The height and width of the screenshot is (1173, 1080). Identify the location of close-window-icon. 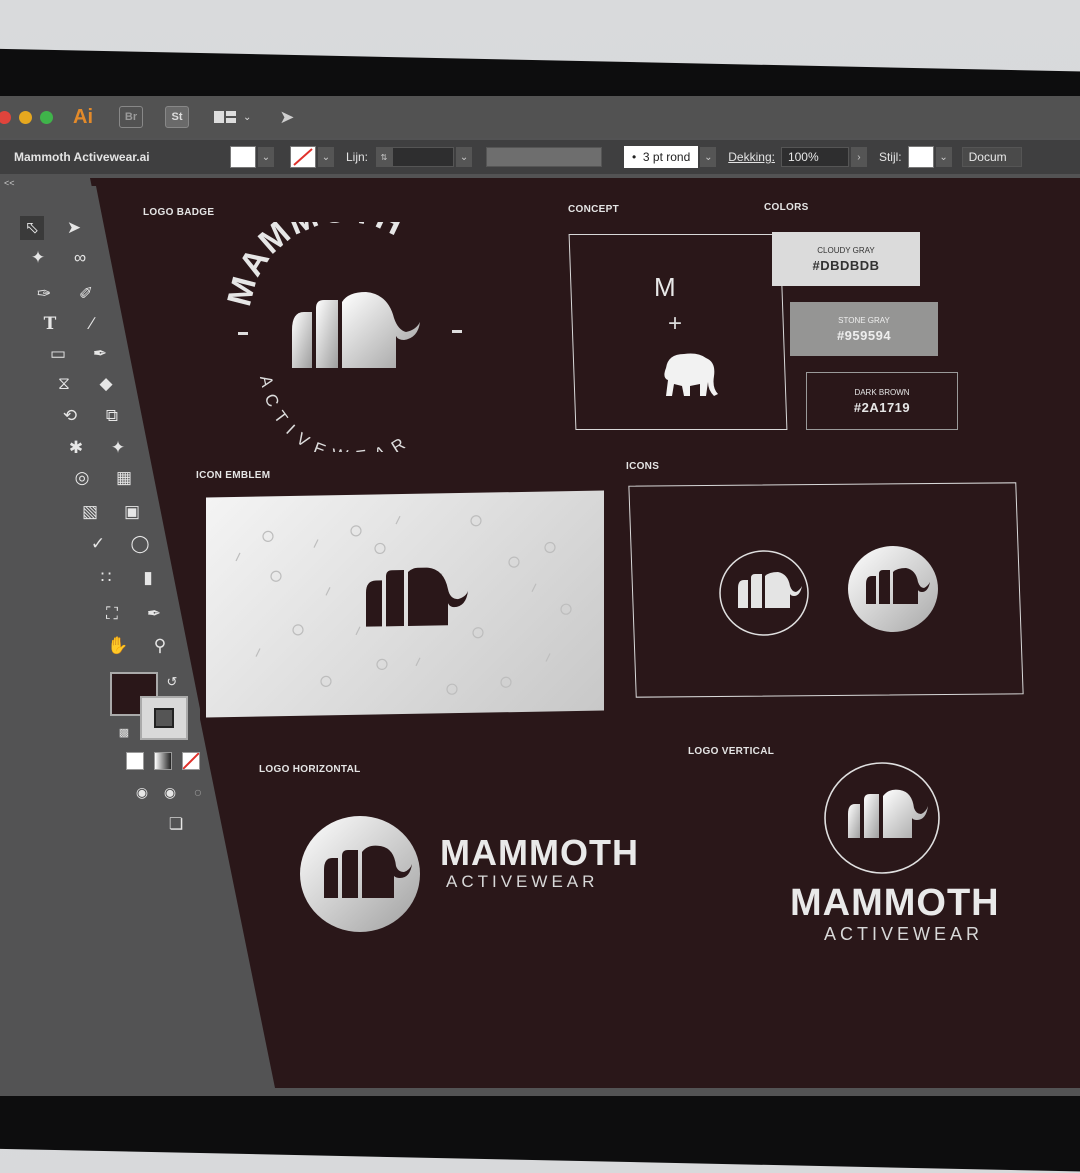
(5, 117).